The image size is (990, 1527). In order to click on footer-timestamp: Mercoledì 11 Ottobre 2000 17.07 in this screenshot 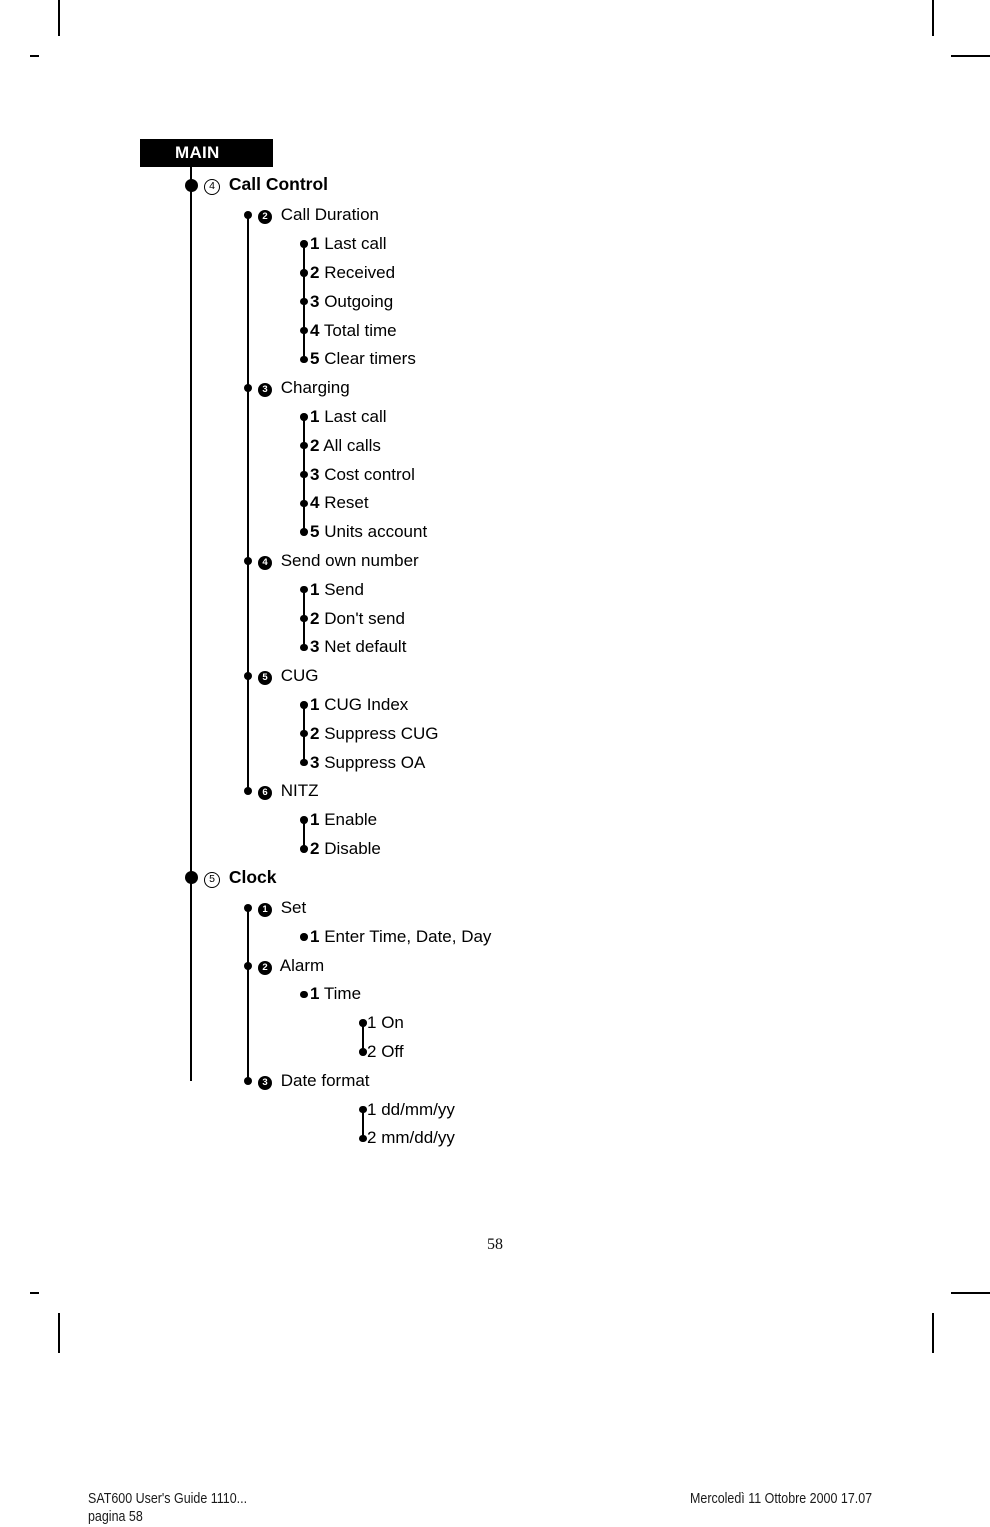, I will do `click(781, 1499)`.